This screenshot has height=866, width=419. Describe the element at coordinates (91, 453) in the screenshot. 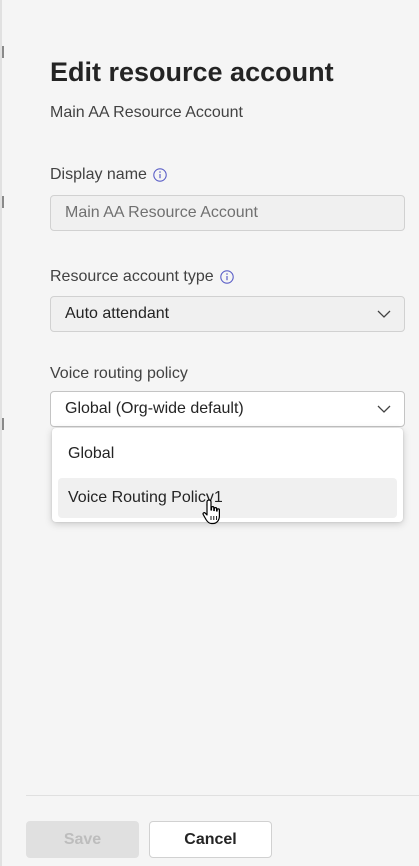

I see `option-label: Global` at that location.